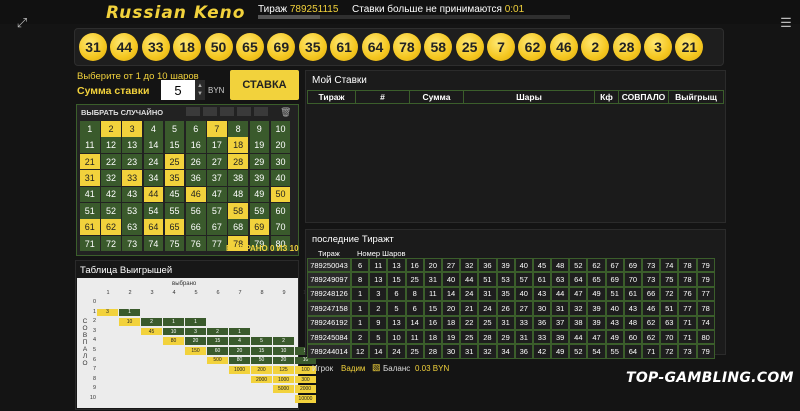  What do you see at coordinates (153, 227) in the screenshot?
I see `number-cell: 64` at bounding box center [153, 227].